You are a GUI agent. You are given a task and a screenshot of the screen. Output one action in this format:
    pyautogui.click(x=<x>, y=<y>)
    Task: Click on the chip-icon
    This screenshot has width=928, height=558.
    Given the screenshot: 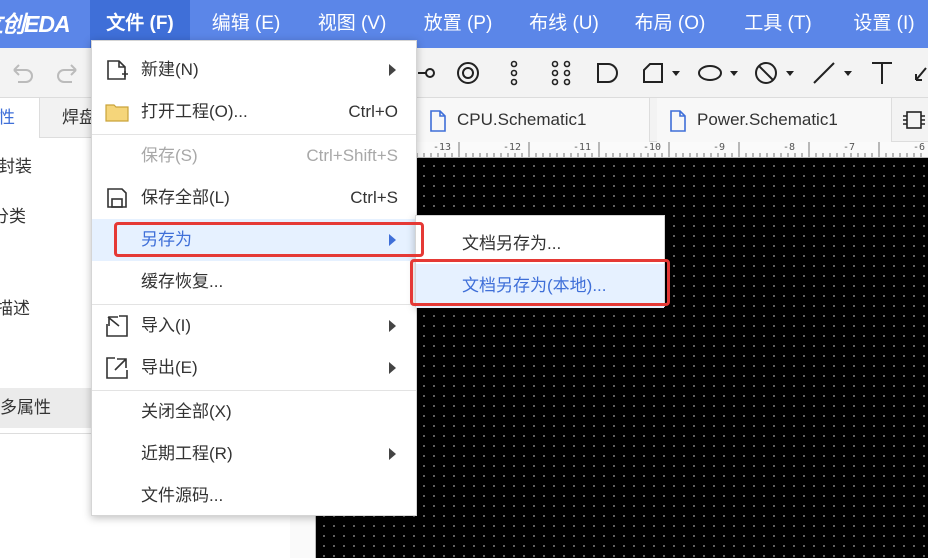 What is the action you would take?
    pyautogui.click(x=914, y=122)
    